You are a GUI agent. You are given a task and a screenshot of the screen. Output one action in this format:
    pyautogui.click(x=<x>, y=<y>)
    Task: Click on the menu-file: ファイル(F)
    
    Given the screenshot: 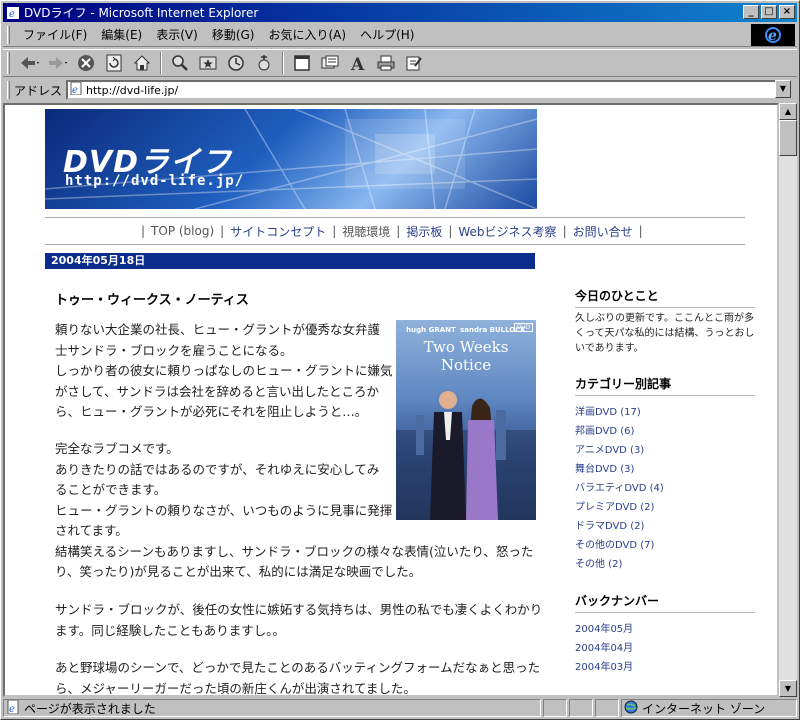 What is the action you would take?
    pyautogui.click(x=55, y=34)
    